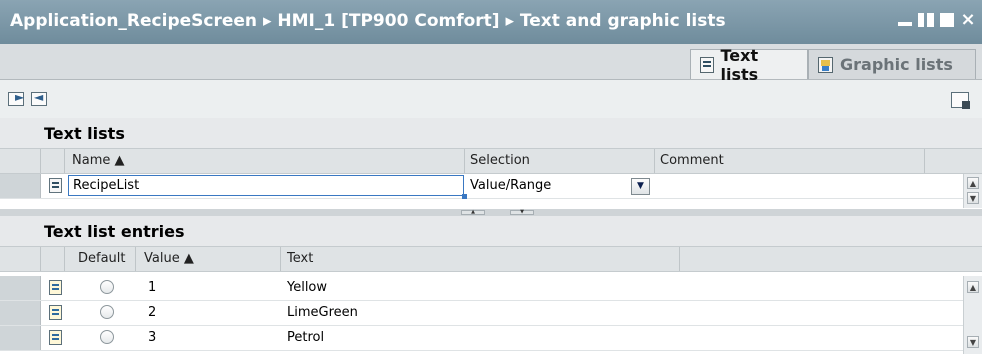 This screenshot has height=354, width=982. Describe the element at coordinates (972, 315) in the screenshot. I see `entries-scrollbar: ▲ ▼` at that location.